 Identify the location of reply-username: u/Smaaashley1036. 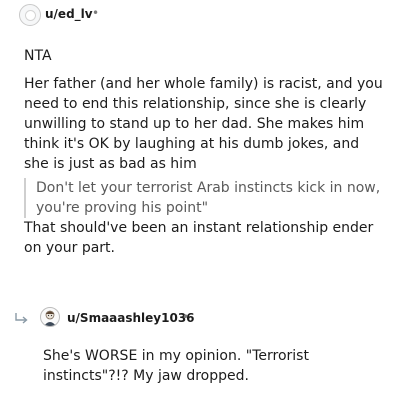
(131, 318).